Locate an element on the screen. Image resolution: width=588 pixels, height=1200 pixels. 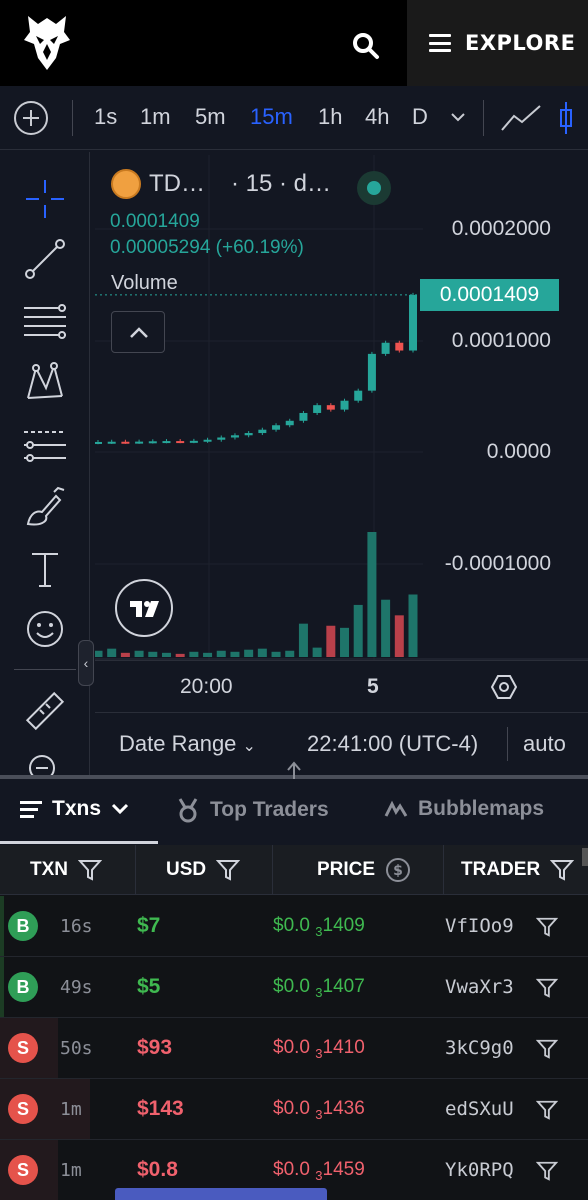
table-row: B 16s $7 $0.0 31409 VfIOo9 is located at coordinates (294, 926).